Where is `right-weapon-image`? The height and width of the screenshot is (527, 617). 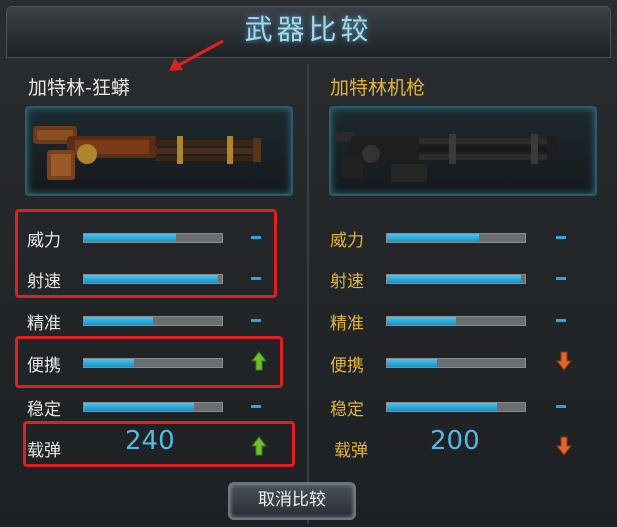 right-weapon-image is located at coordinates (463, 151).